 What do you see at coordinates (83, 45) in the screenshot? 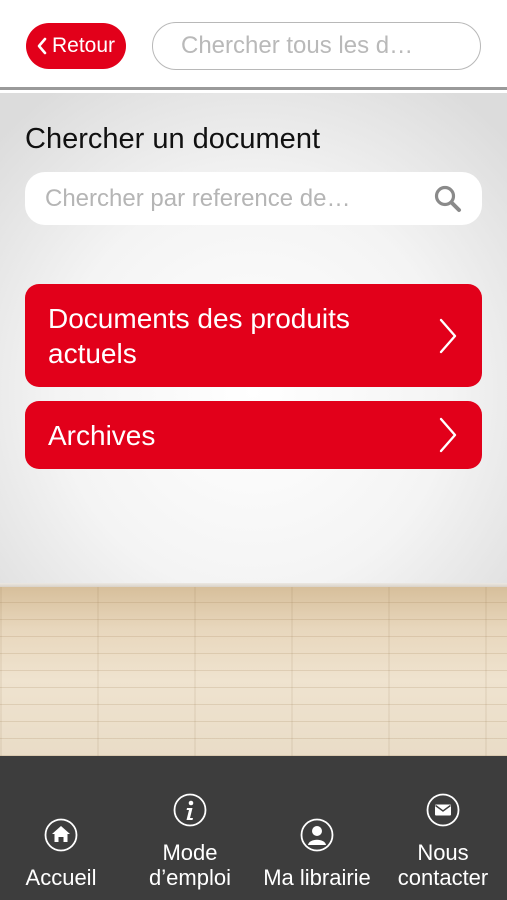
I see `back-button-label: Retour` at bounding box center [83, 45].